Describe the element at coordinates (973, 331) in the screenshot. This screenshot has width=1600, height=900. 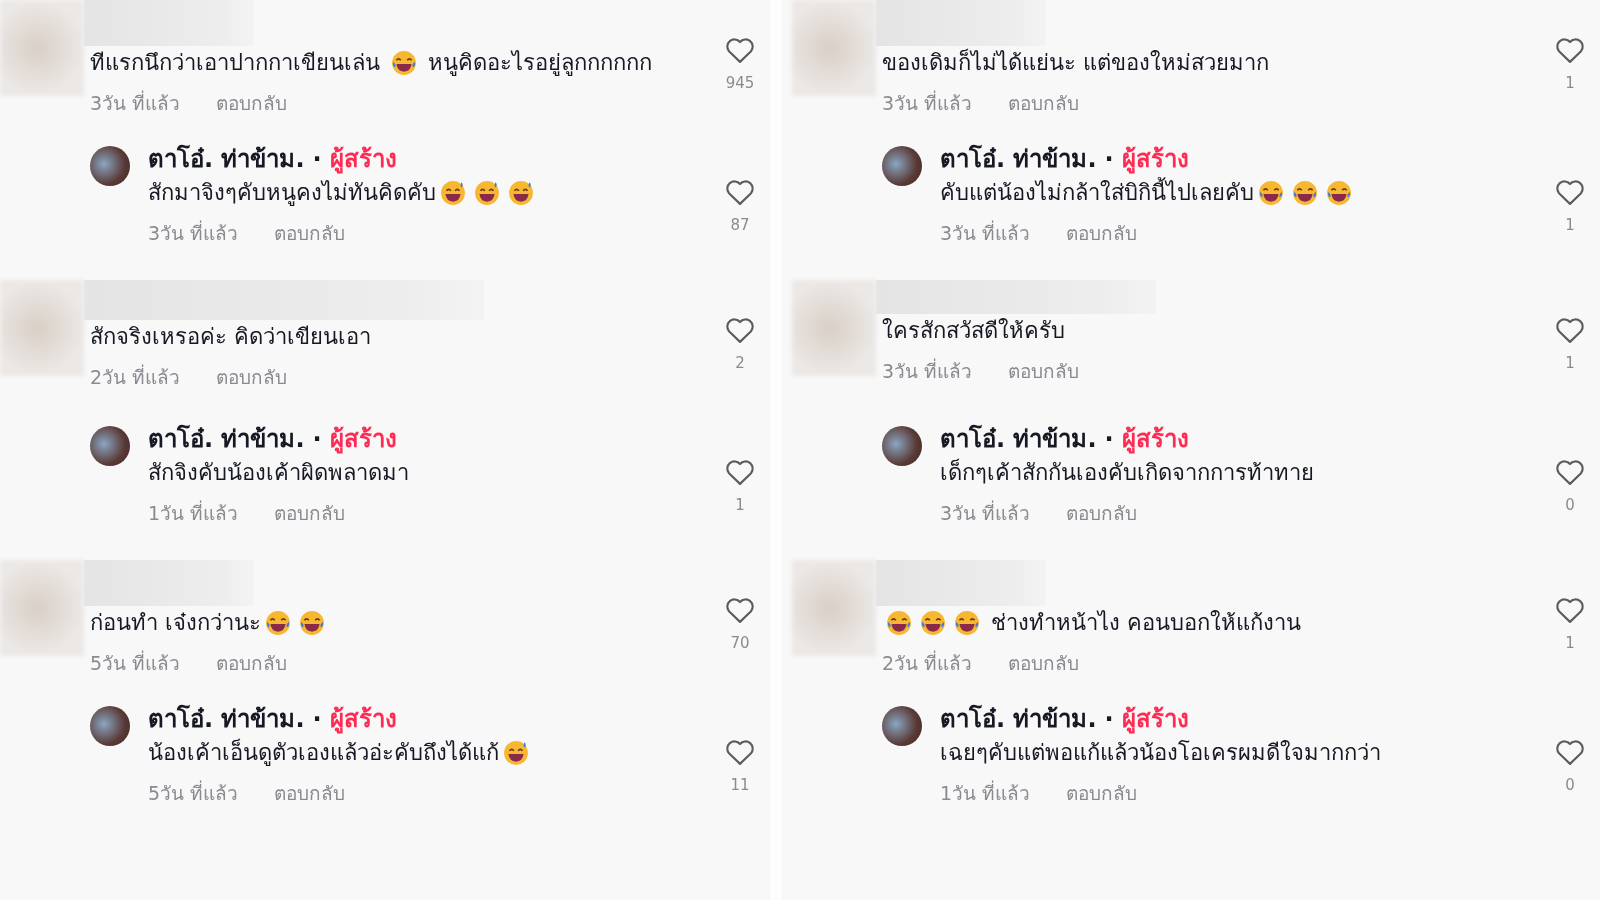
I see `comment-text: ใครสักสวัสดีให้ครับ` at that location.